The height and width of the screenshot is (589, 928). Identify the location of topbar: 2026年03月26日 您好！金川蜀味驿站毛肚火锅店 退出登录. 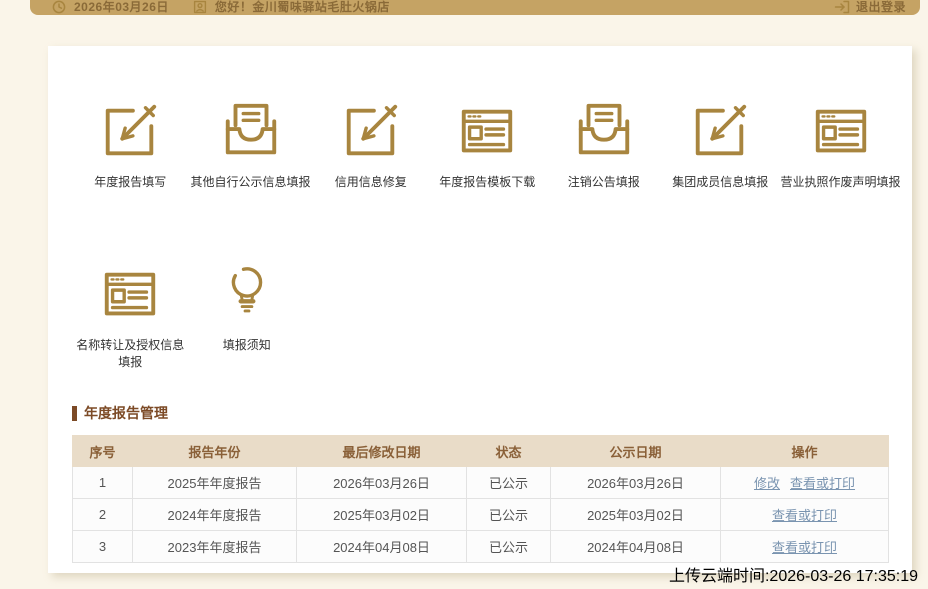
(475, 7).